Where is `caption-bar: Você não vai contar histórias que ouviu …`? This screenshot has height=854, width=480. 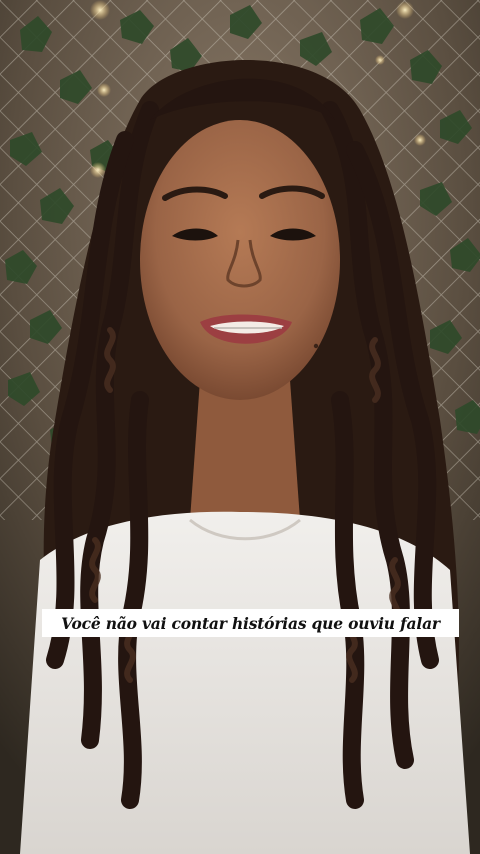
caption-bar: Você não vai contar histórias que ouviu … is located at coordinates (250, 623).